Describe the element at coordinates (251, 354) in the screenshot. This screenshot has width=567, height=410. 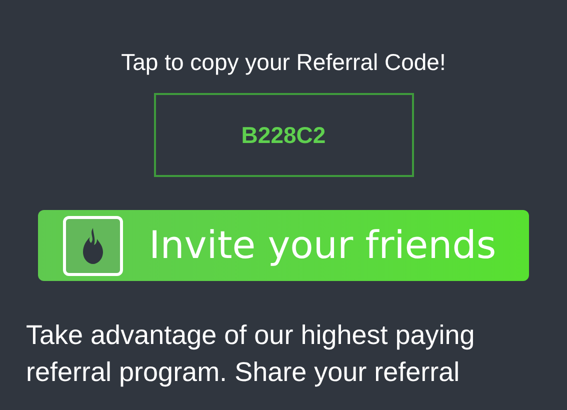
I see `description-text: Take advantage of our highest paying referral program. Share your referral` at that location.